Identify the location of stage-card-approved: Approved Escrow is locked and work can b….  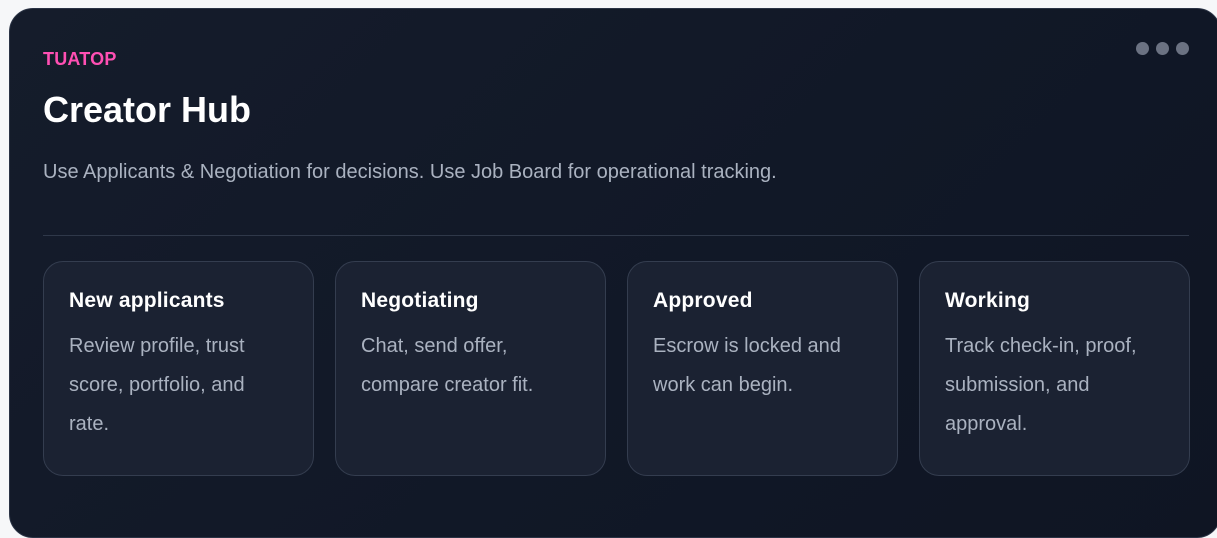
(762, 368).